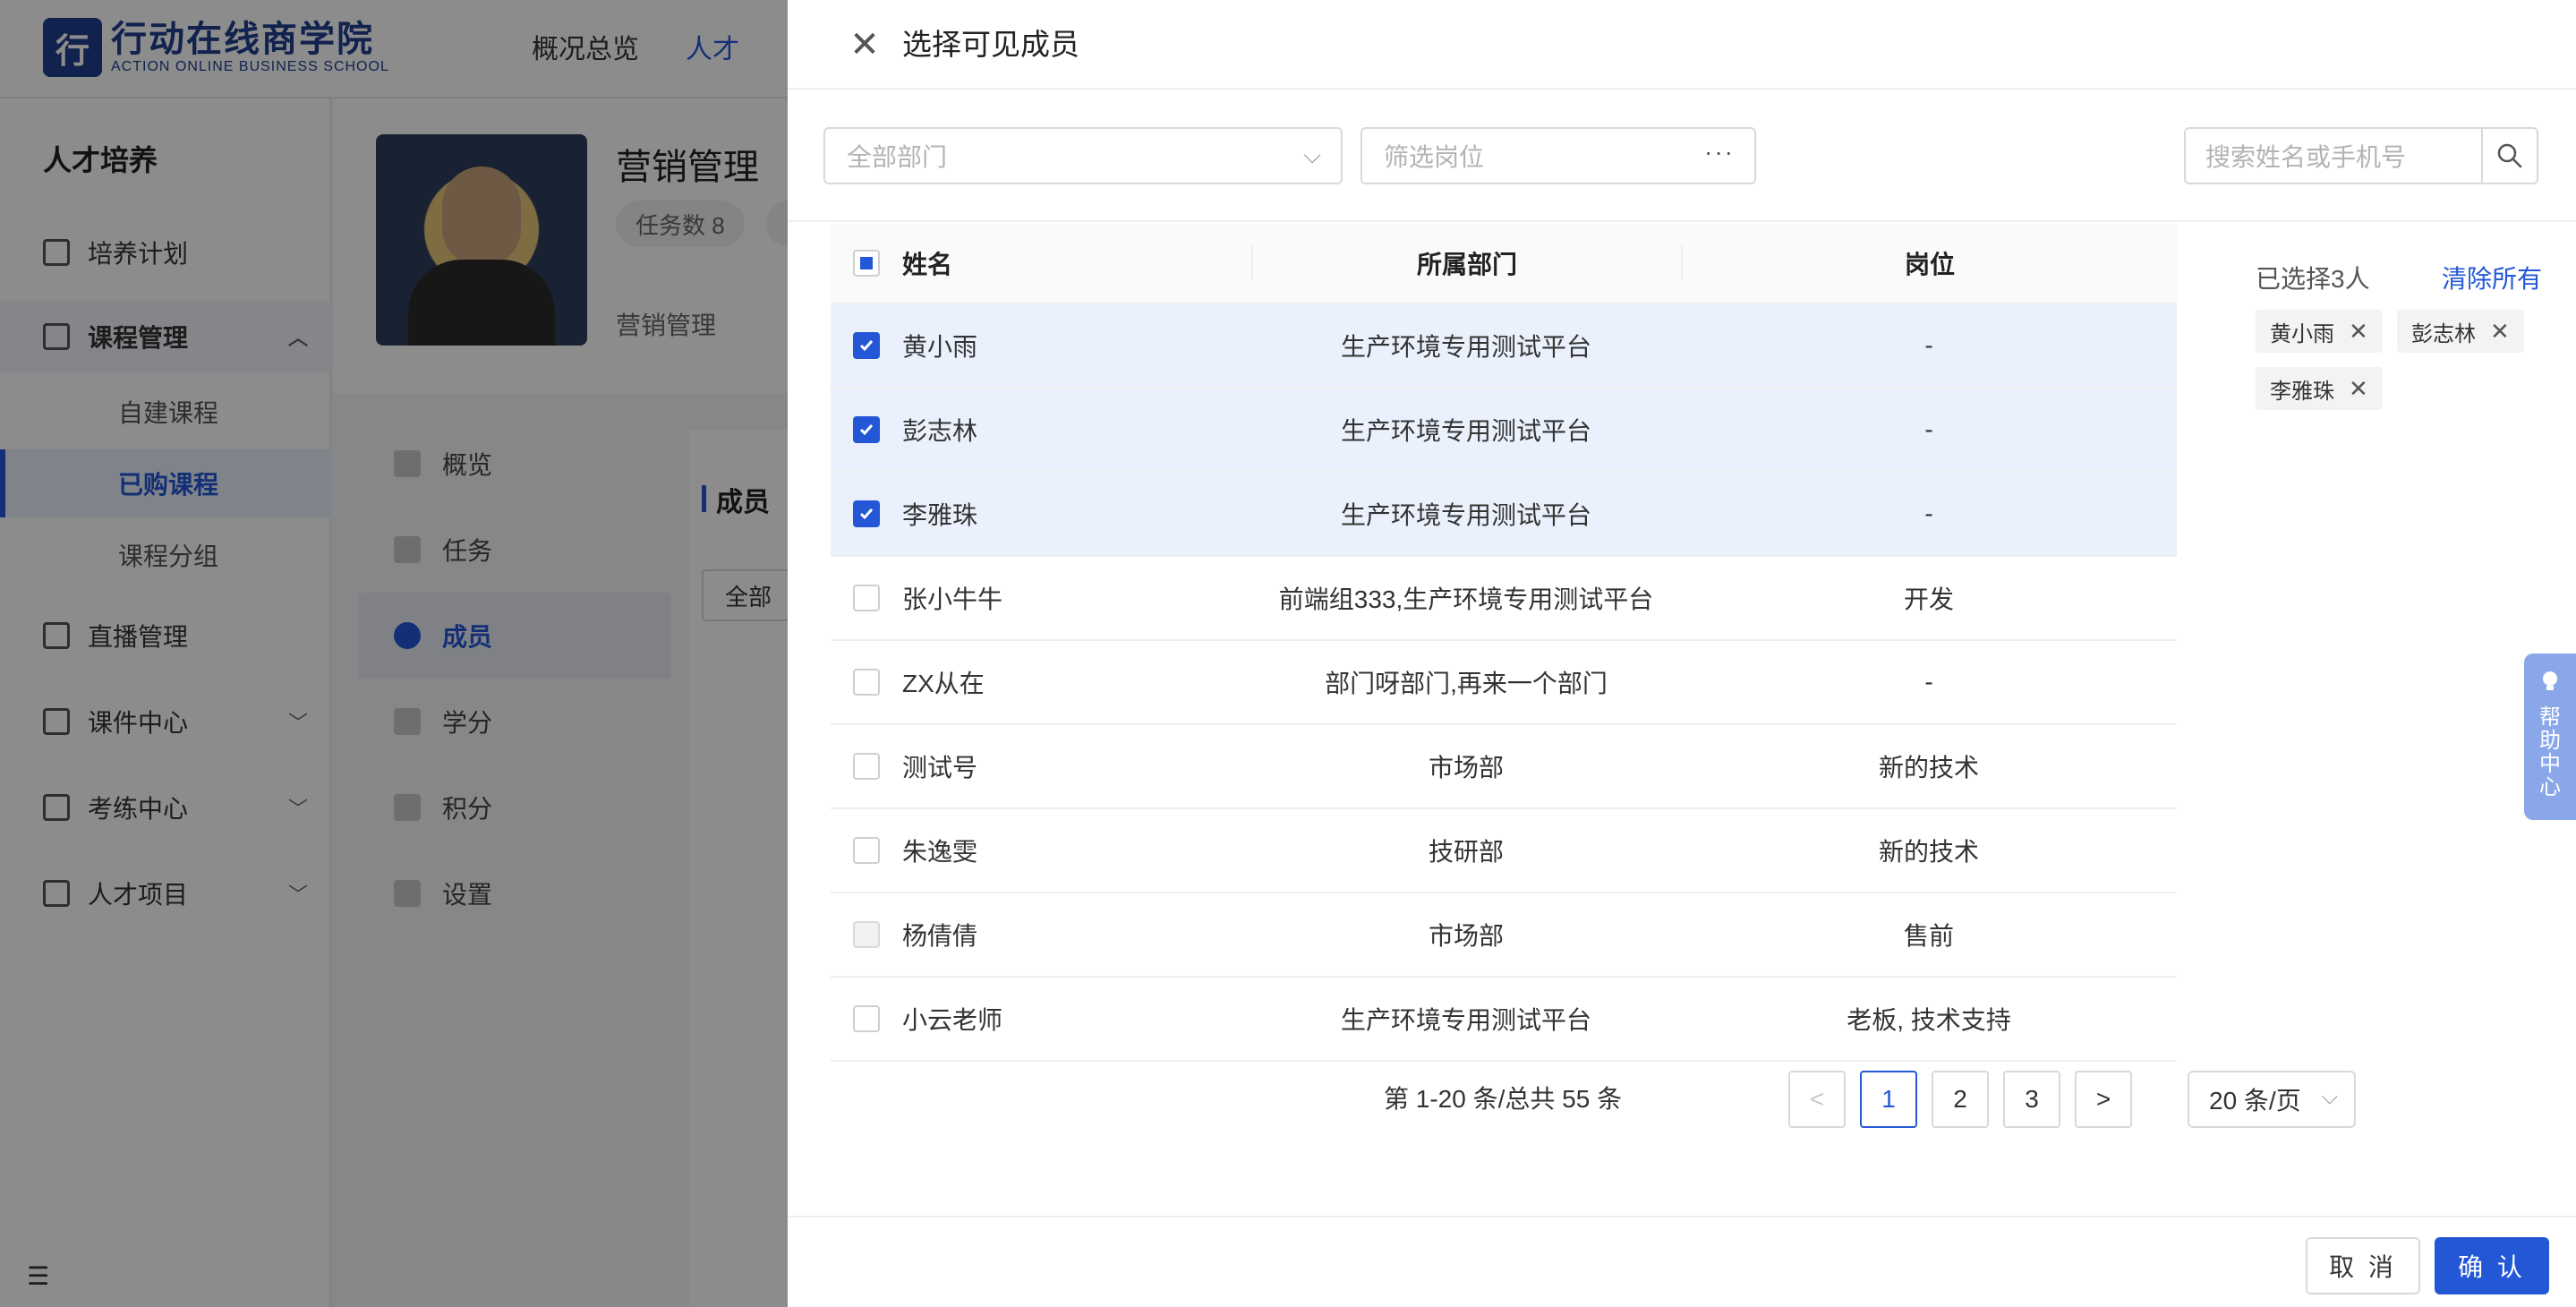 Image resolution: width=2576 pixels, height=1307 pixels. What do you see at coordinates (943, 683) in the screenshot?
I see `cell-name: ZX从在` at bounding box center [943, 683].